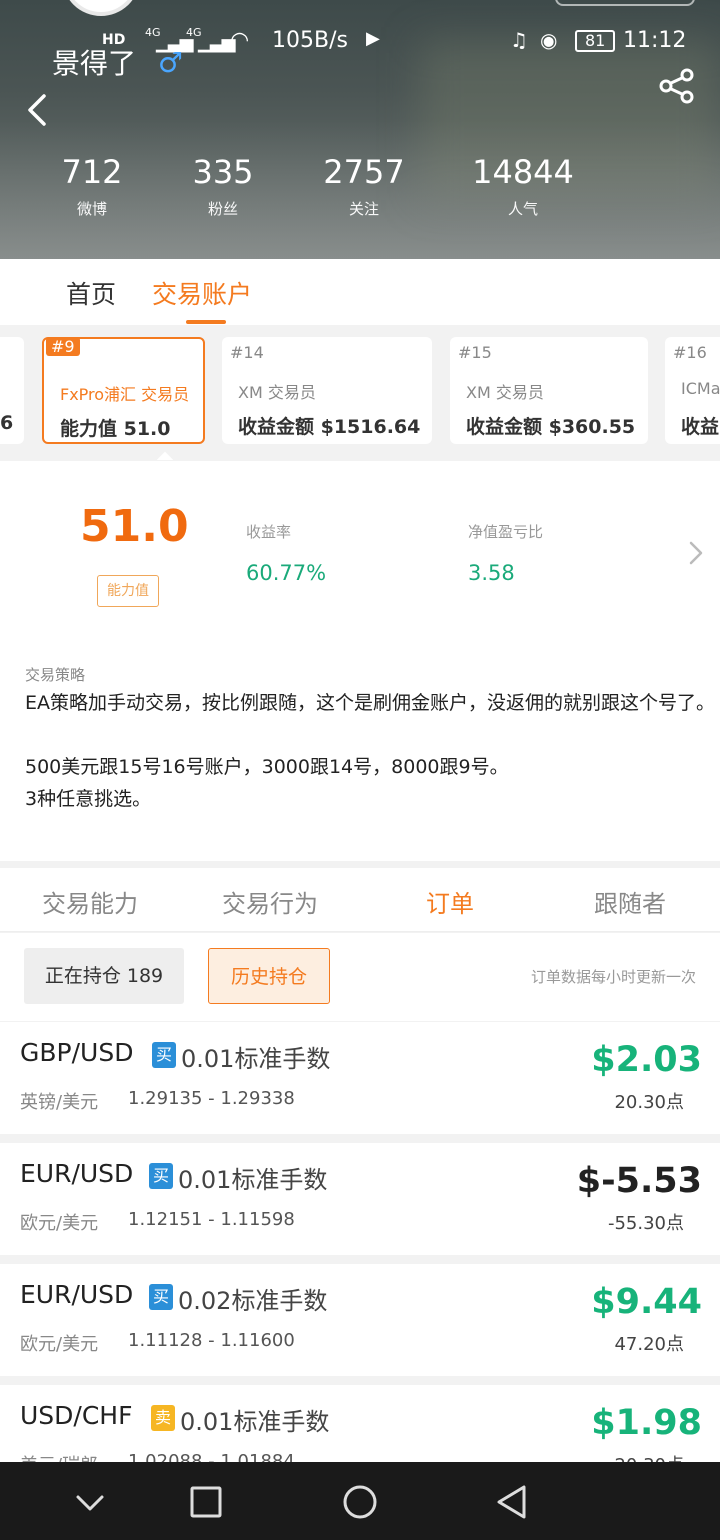  What do you see at coordinates (104, 976) in the screenshot?
I see `open-positions-button: 正在持仓 189` at bounding box center [104, 976].